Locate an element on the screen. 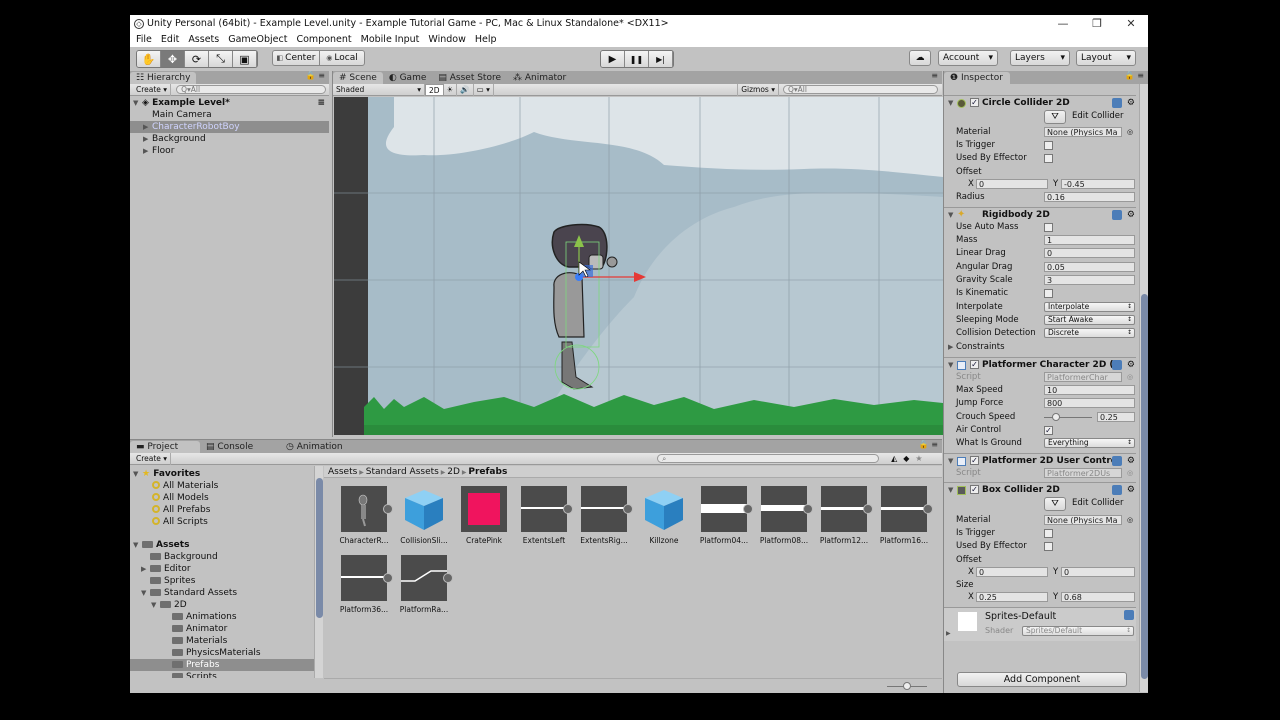 This screenshot has height=720, width=1280. linear-drag-field: 0 is located at coordinates (1089, 253).